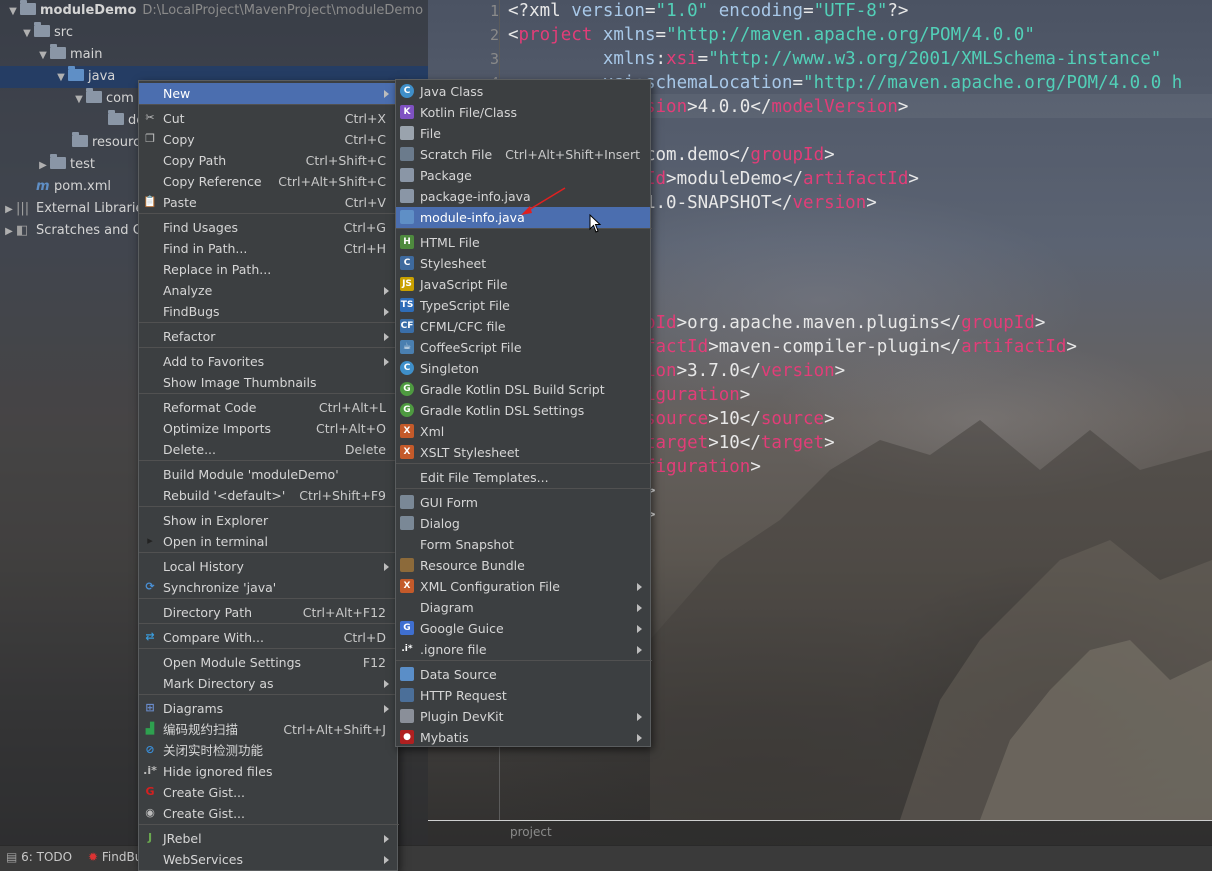 This screenshot has width=1212, height=871. What do you see at coordinates (595, 223) in the screenshot?
I see `mouse-cursor-icon` at bounding box center [595, 223].